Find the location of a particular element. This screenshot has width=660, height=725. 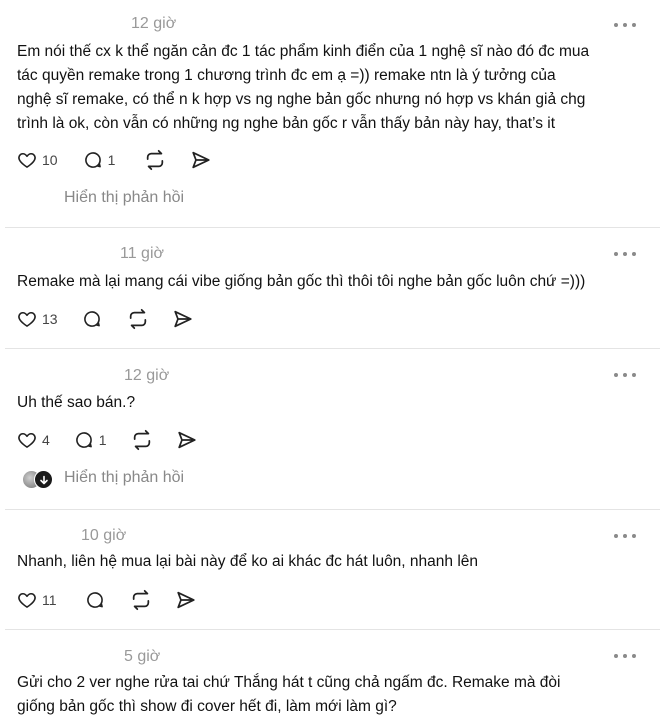

reply-avatars is located at coordinates (39, 479).